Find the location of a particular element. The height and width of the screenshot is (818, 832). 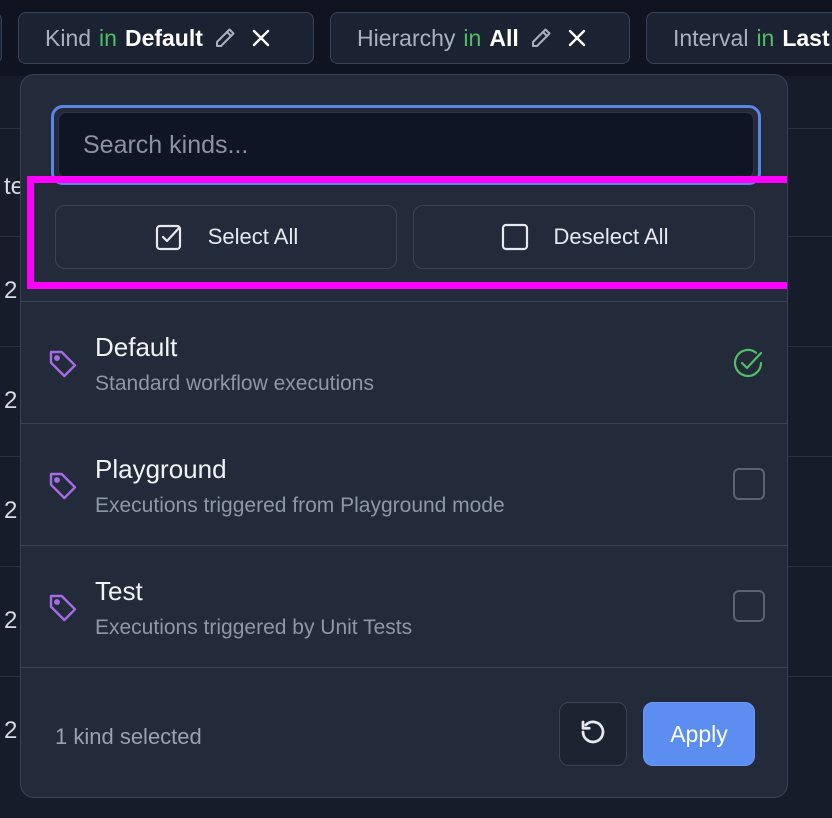

search-kinds-input is located at coordinates (406, 145).